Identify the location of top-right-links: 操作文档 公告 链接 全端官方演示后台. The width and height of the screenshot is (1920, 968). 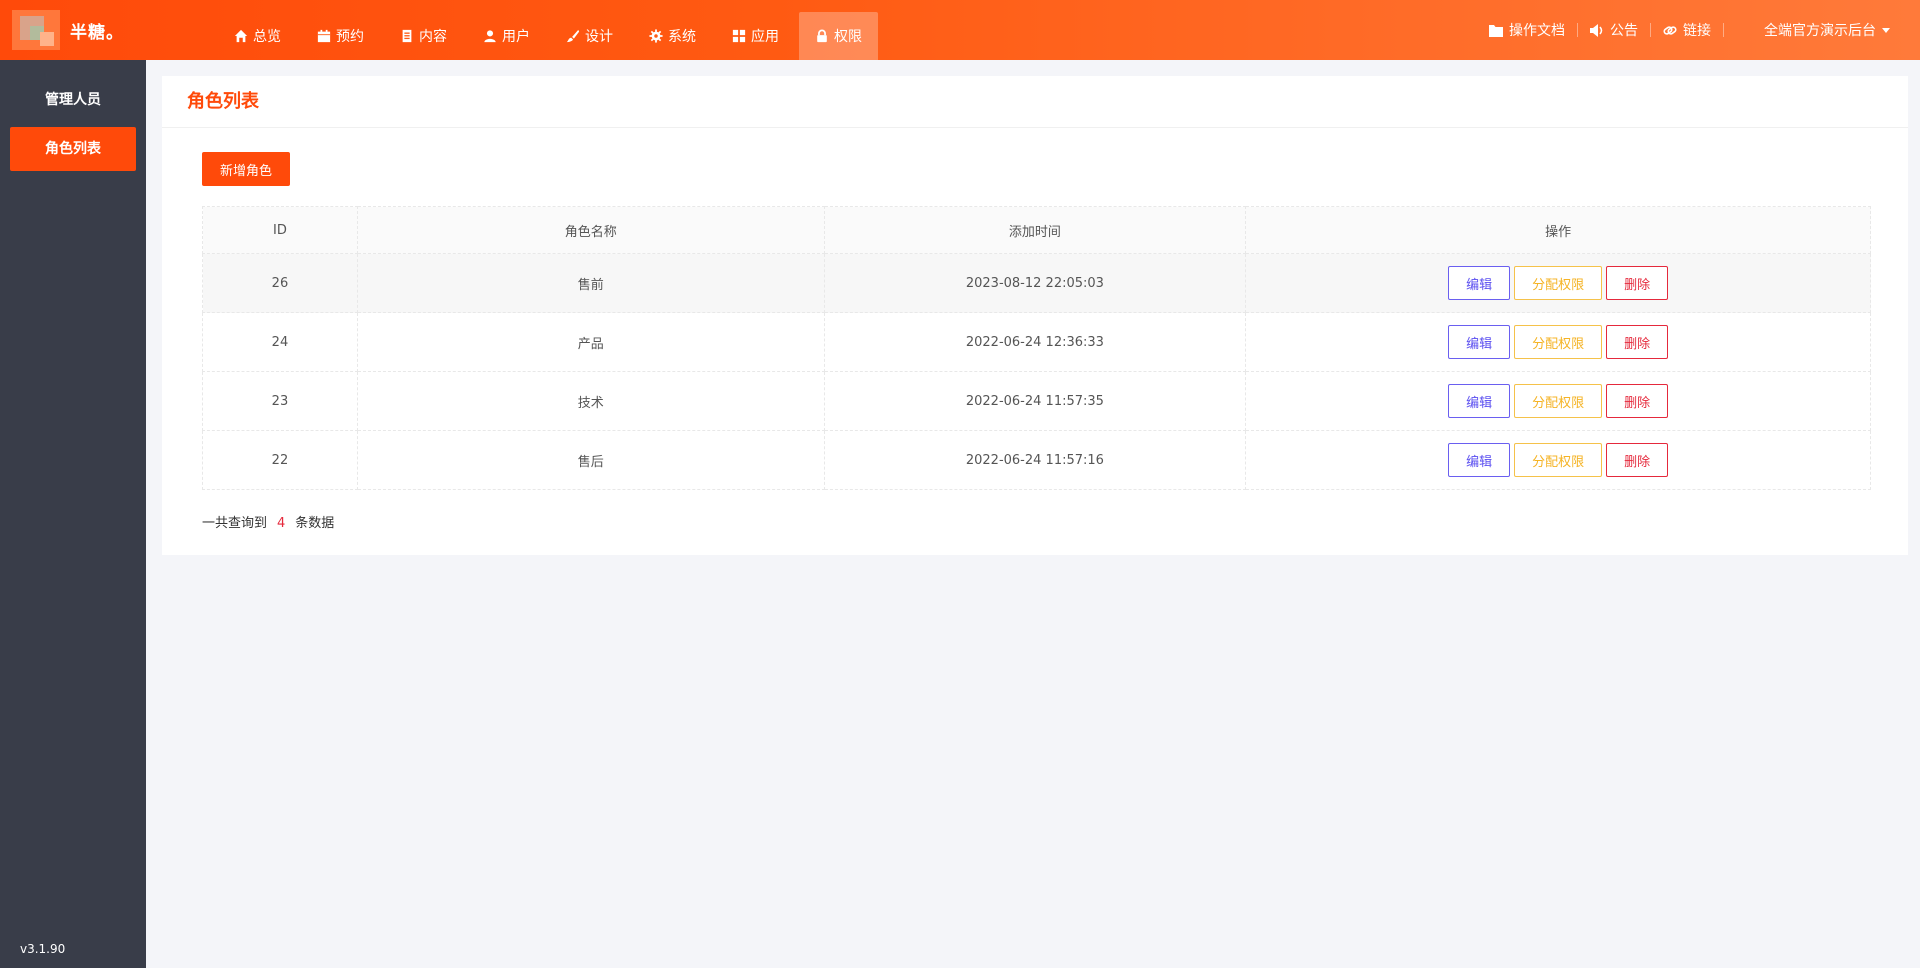
(1683, 30).